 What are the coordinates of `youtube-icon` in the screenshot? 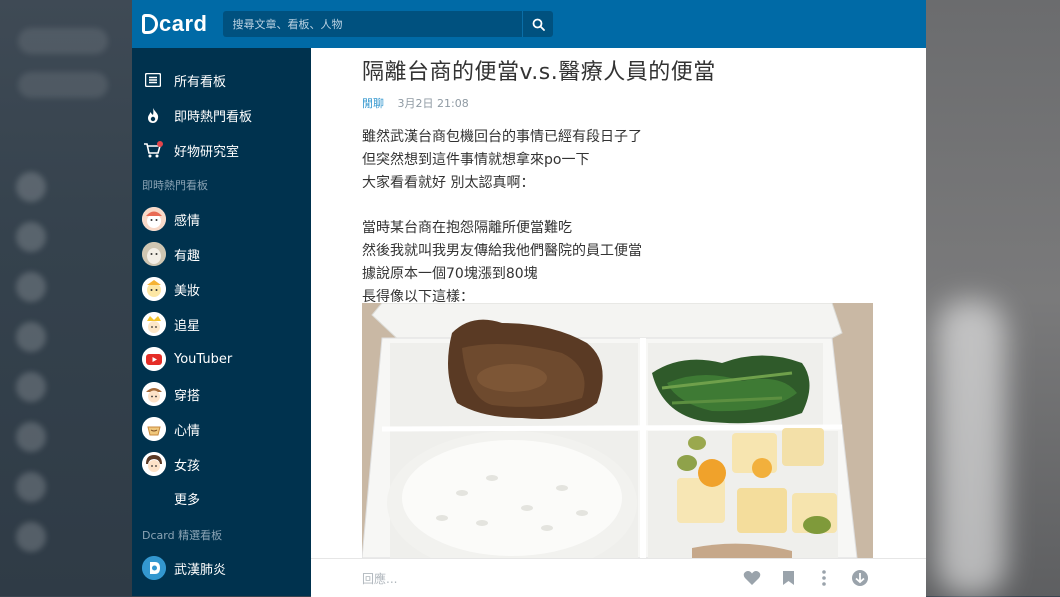 It's located at (154, 359).